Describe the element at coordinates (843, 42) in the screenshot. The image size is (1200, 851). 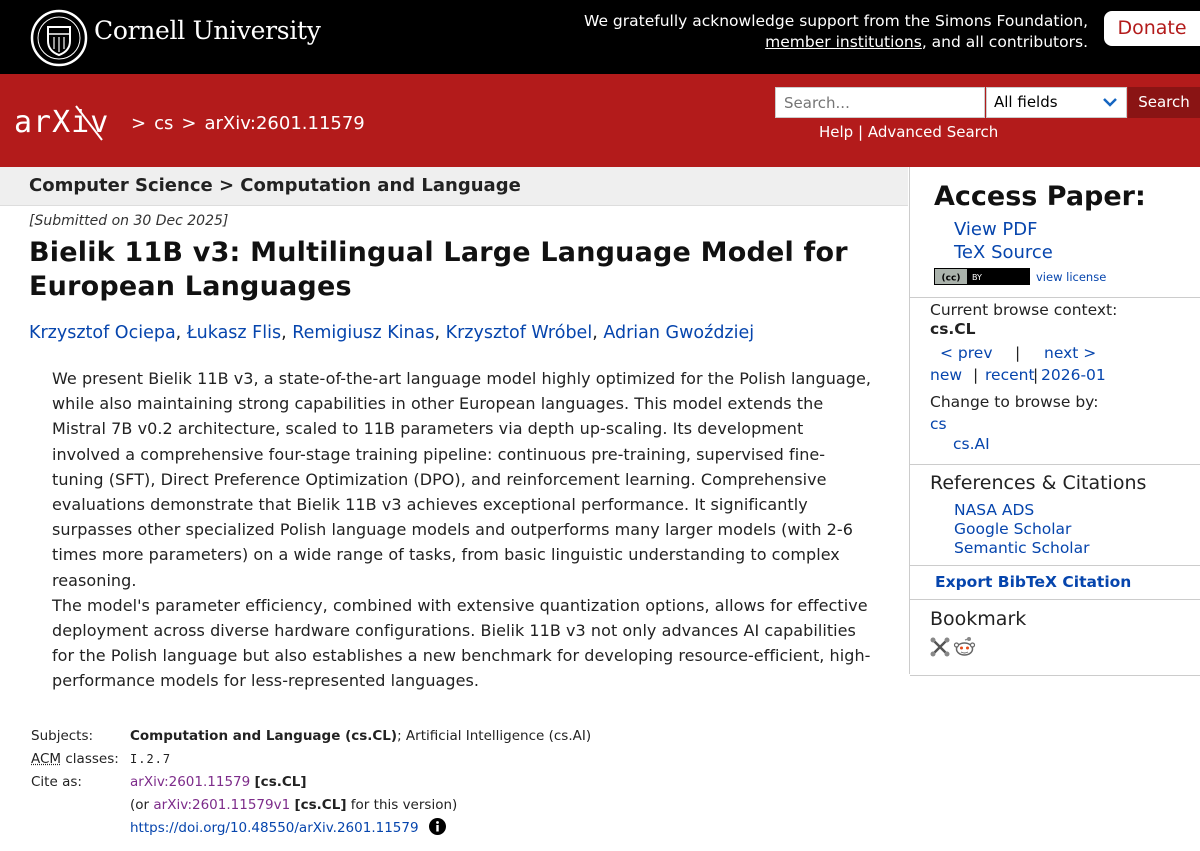
I see `member-institutions-link: member institutions` at that location.